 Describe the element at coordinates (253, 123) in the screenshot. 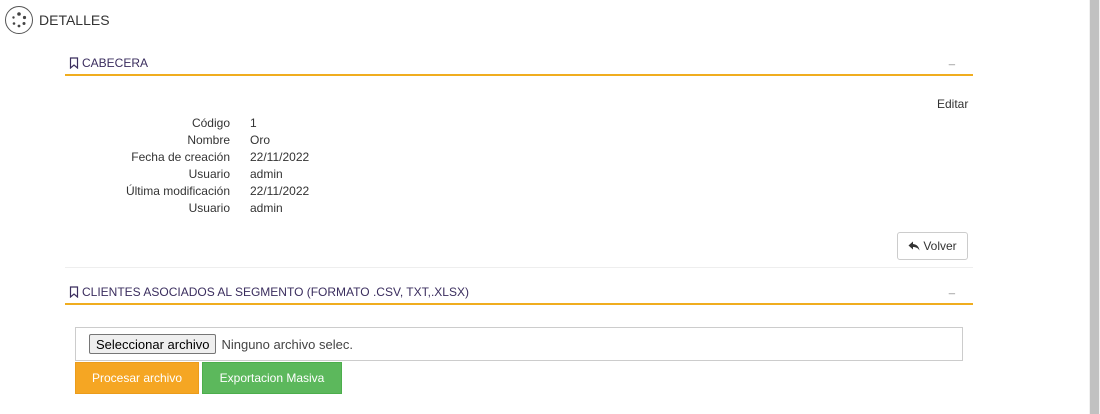

I see `detail-value-codigo: 1` at that location.